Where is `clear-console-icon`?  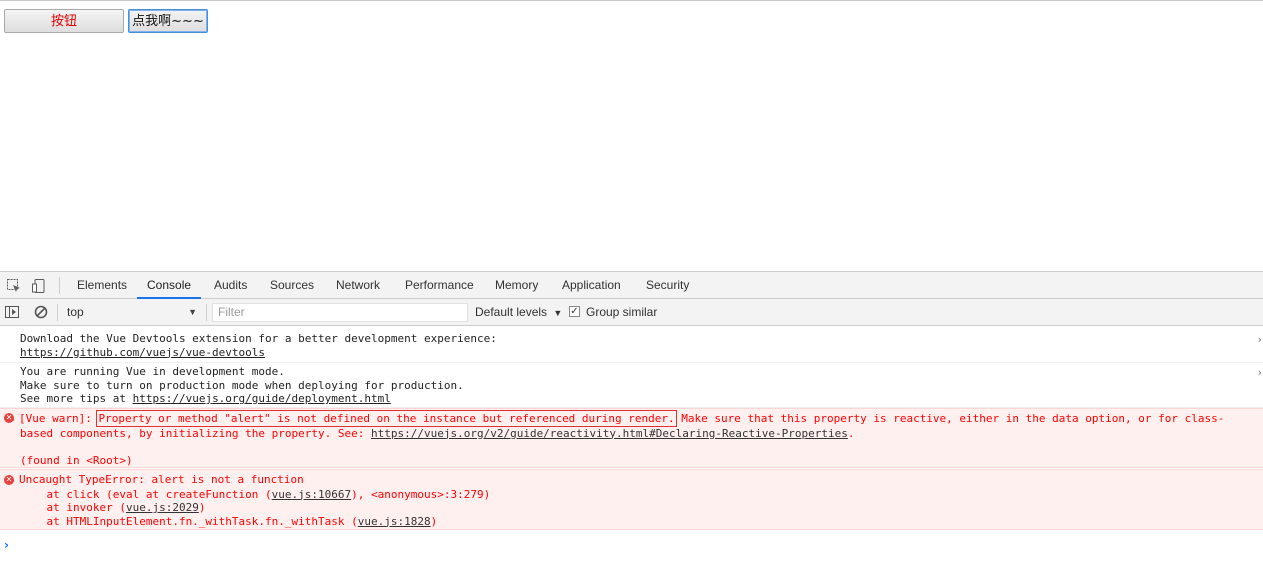
clear-console-icon is located at coordinates (41, 312).